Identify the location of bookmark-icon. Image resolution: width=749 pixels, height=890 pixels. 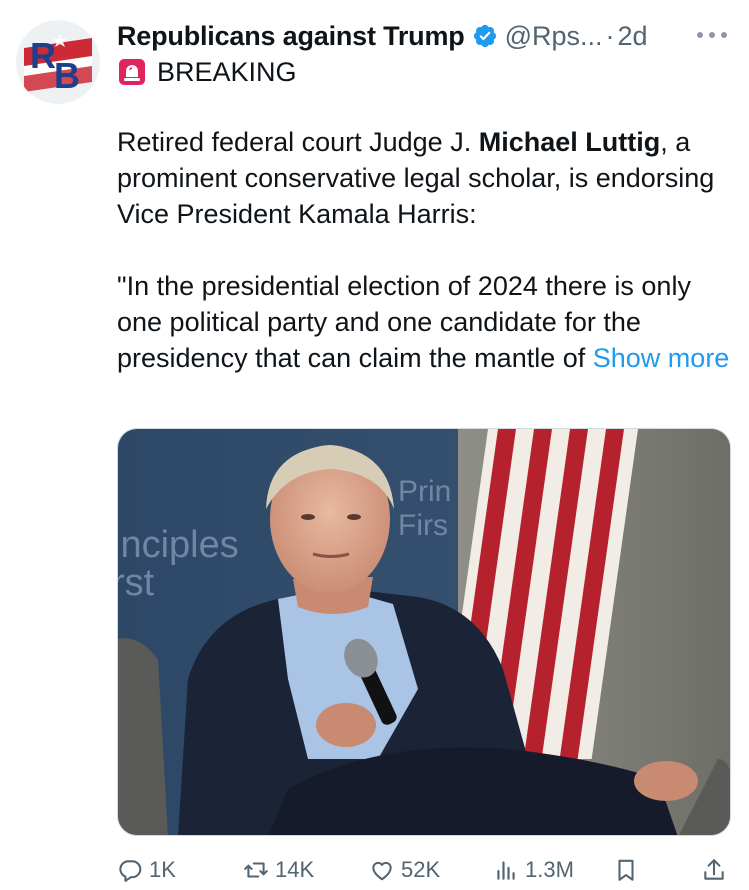
(626, 870).